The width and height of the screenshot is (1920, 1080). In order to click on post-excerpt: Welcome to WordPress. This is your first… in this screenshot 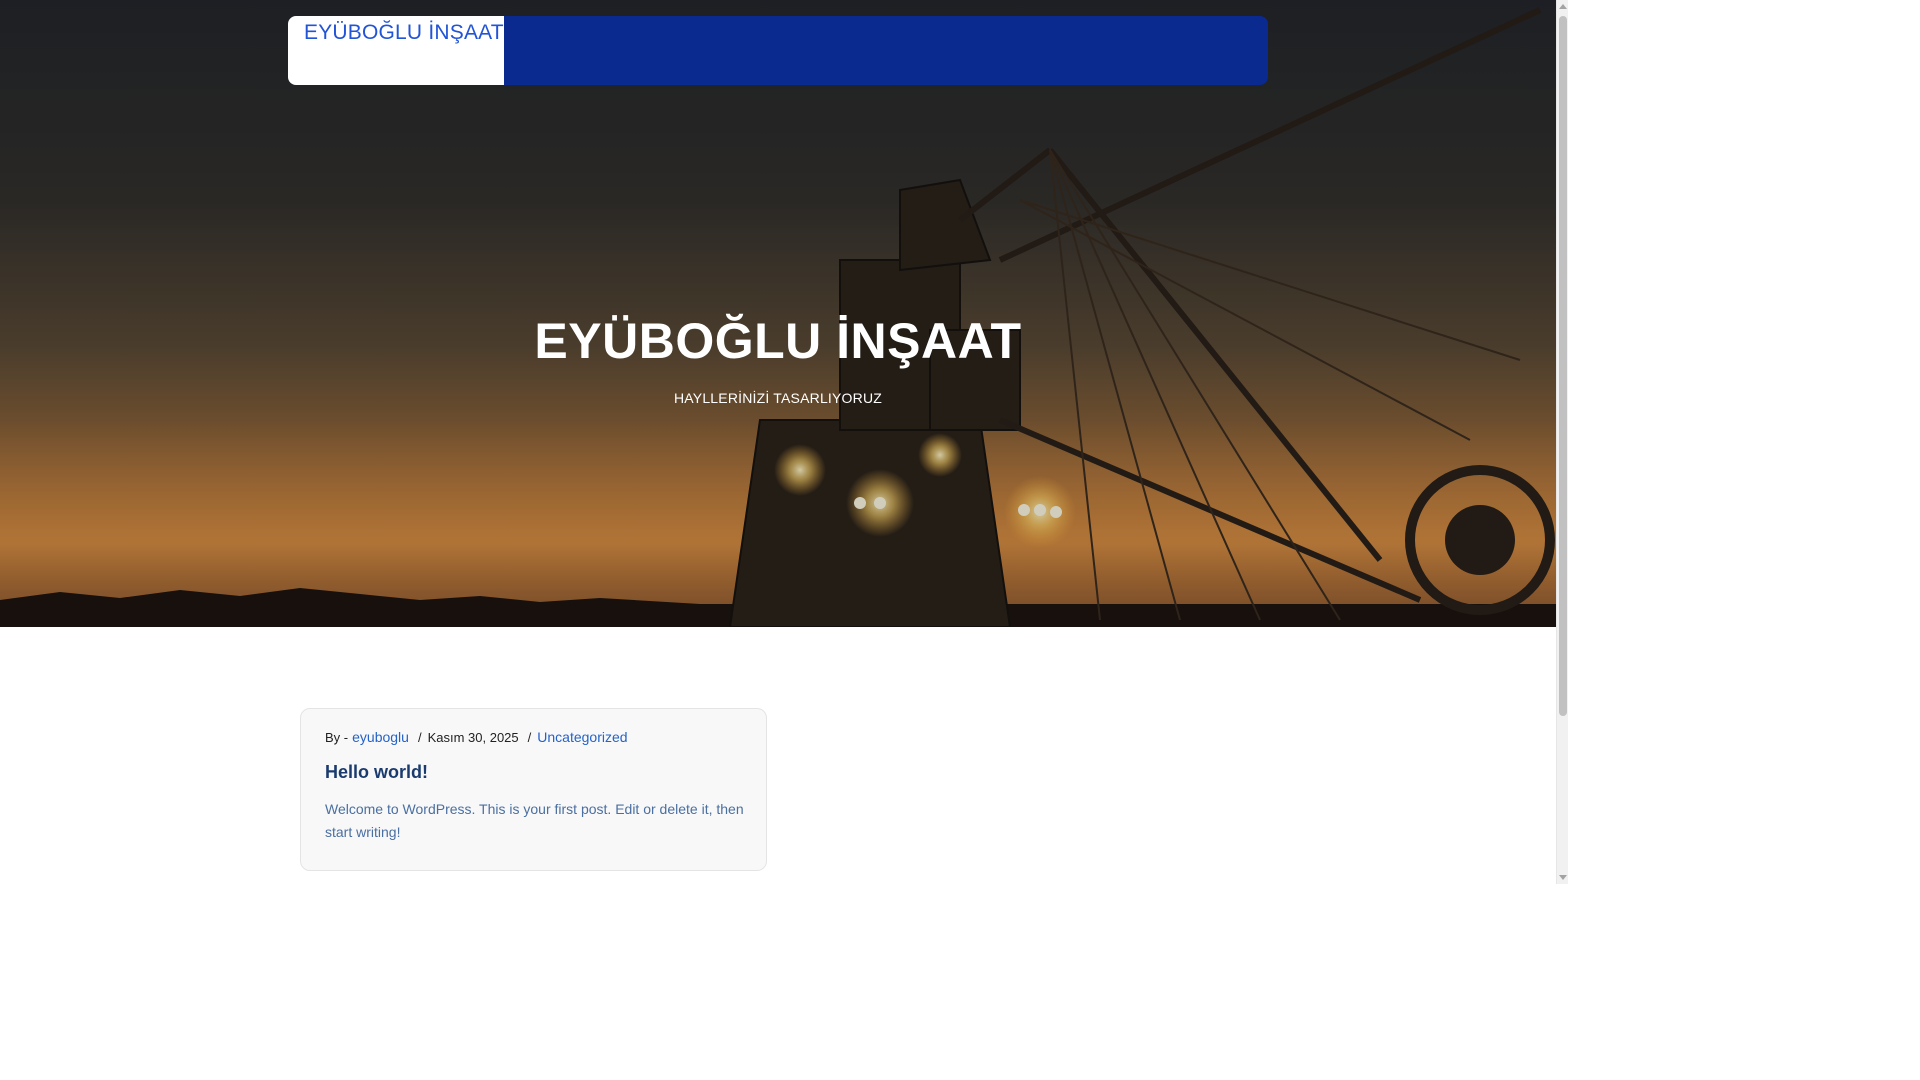, I will do `click(534, 820)`.